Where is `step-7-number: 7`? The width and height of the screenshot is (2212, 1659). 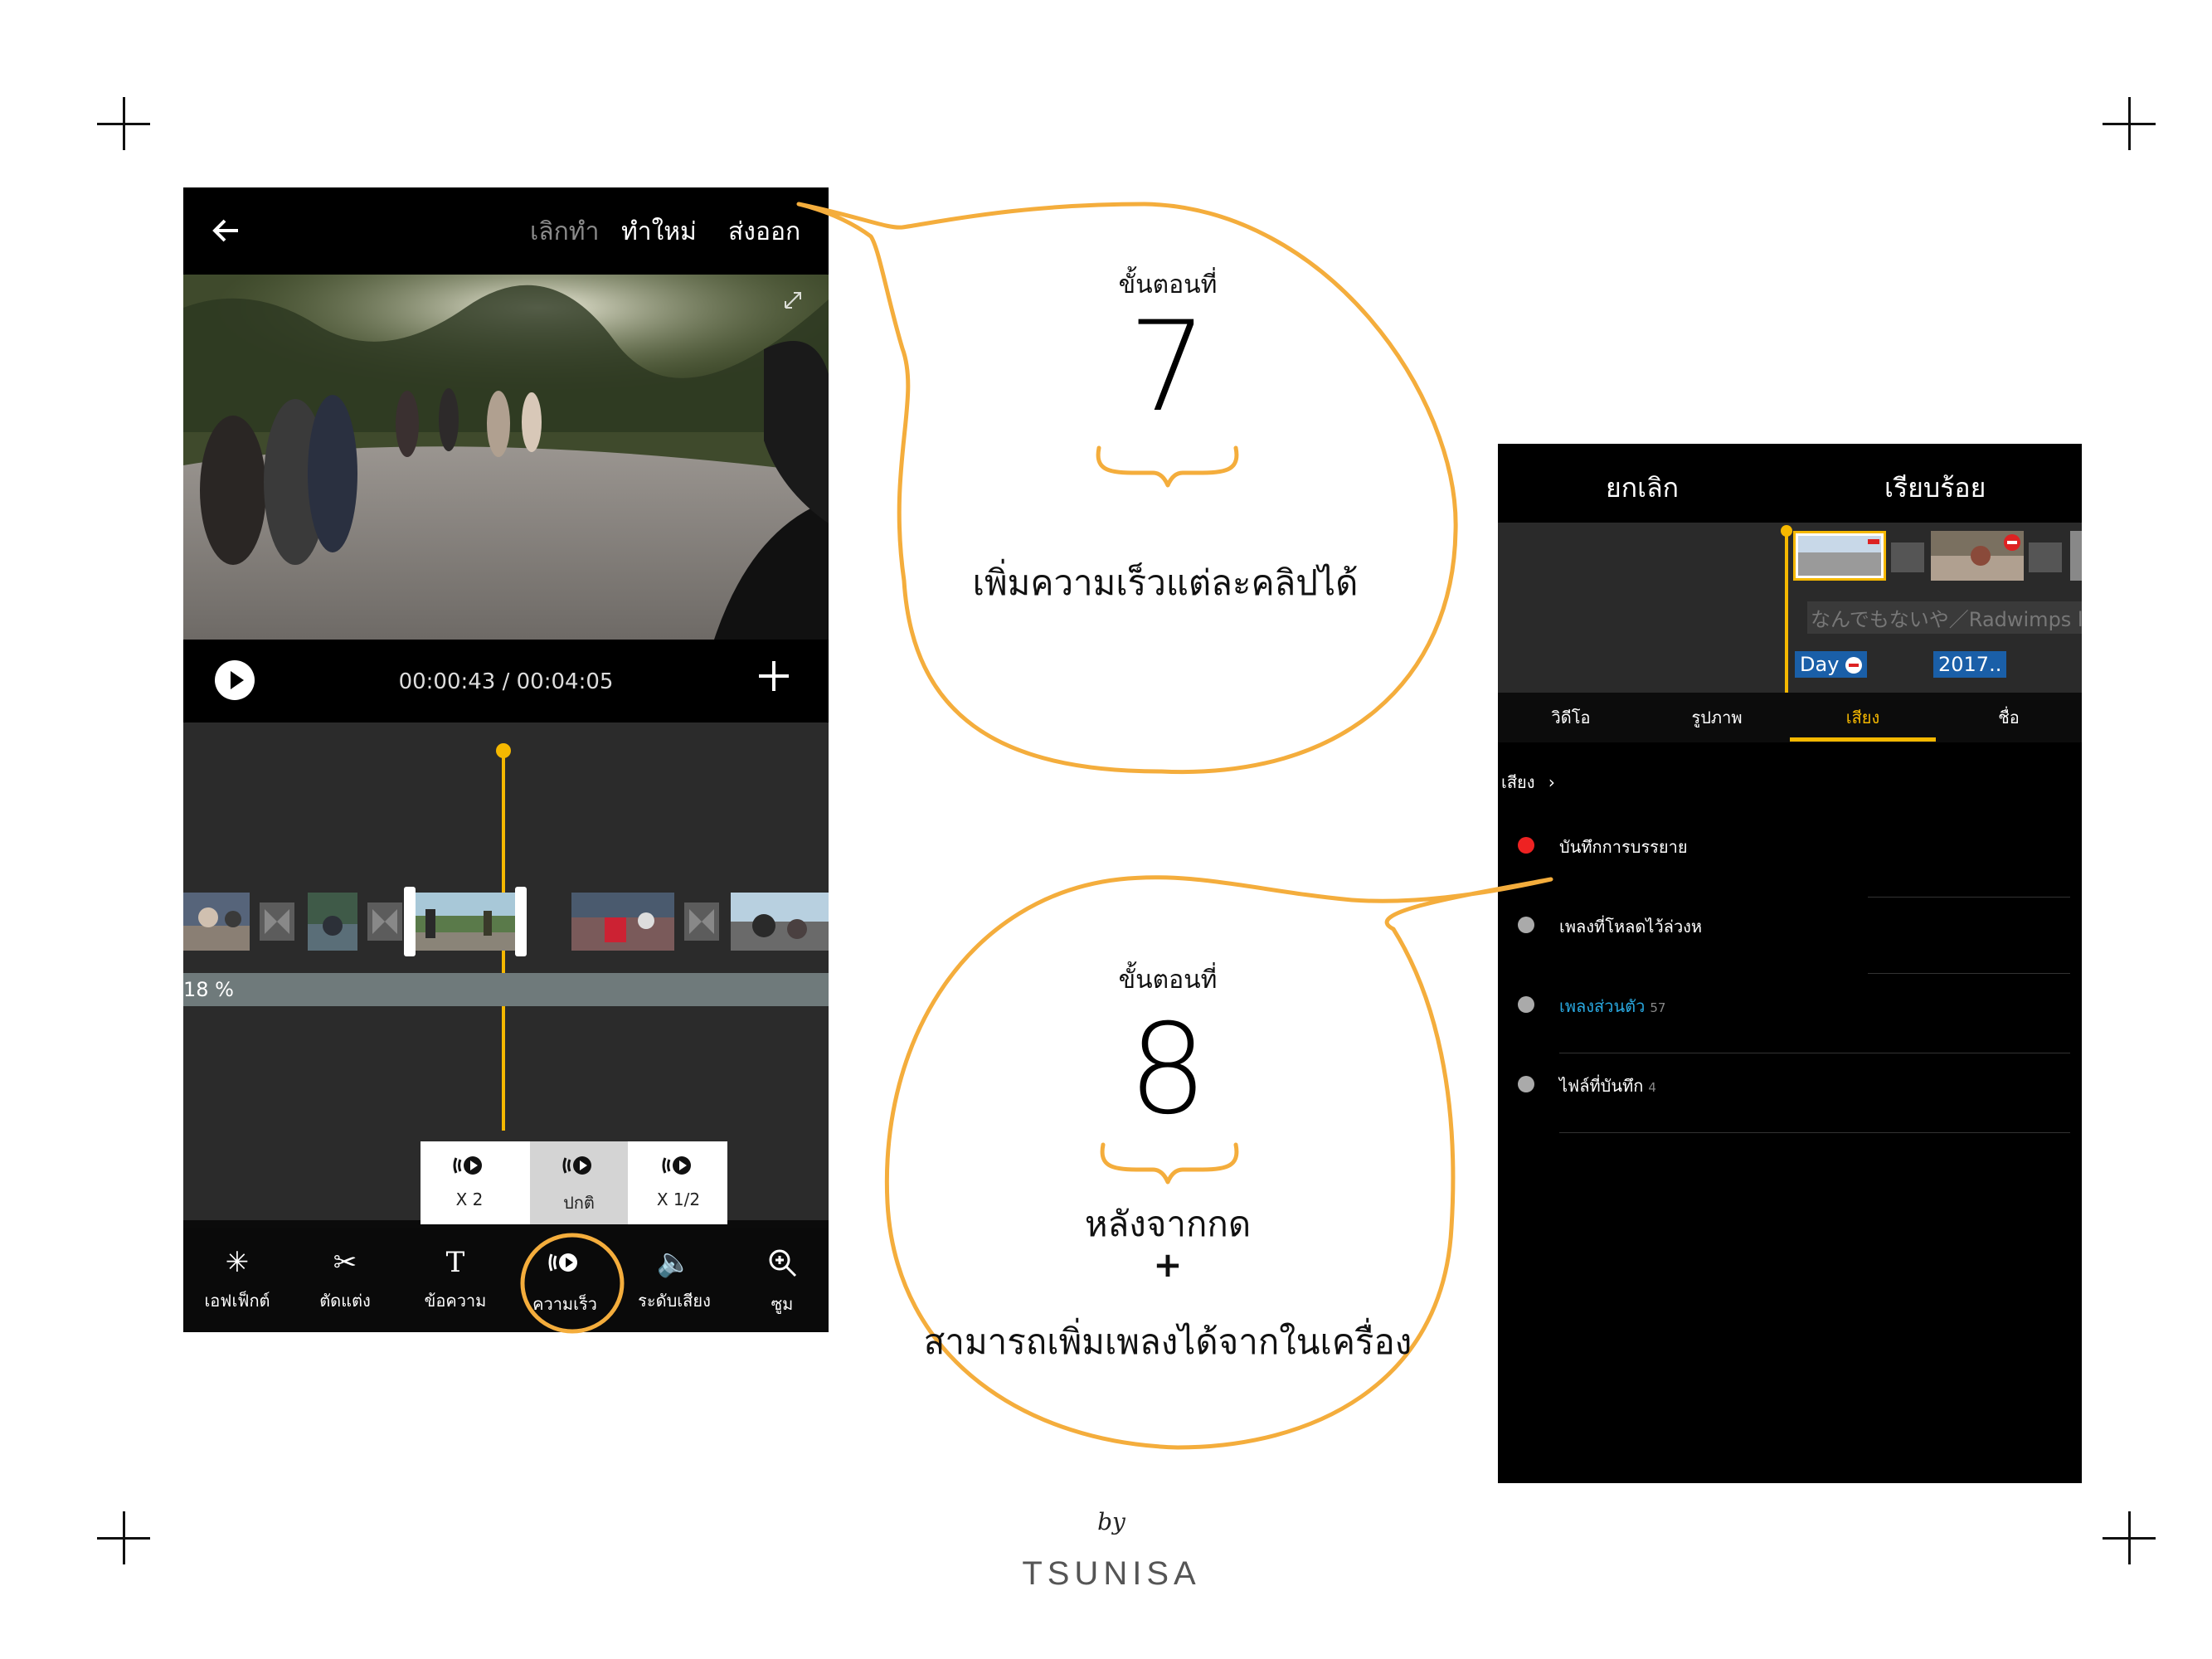
step-7-number: 7 is located at coordinates (1168, 367).